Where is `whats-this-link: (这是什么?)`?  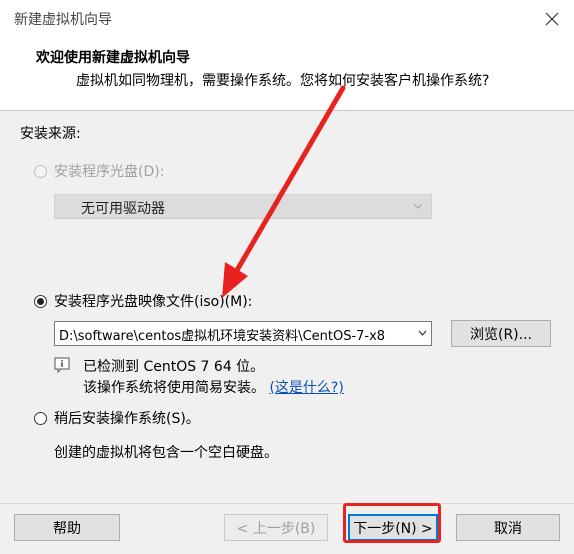 whats-this-link: (这是什么?) is located at coordinates (306, 388).